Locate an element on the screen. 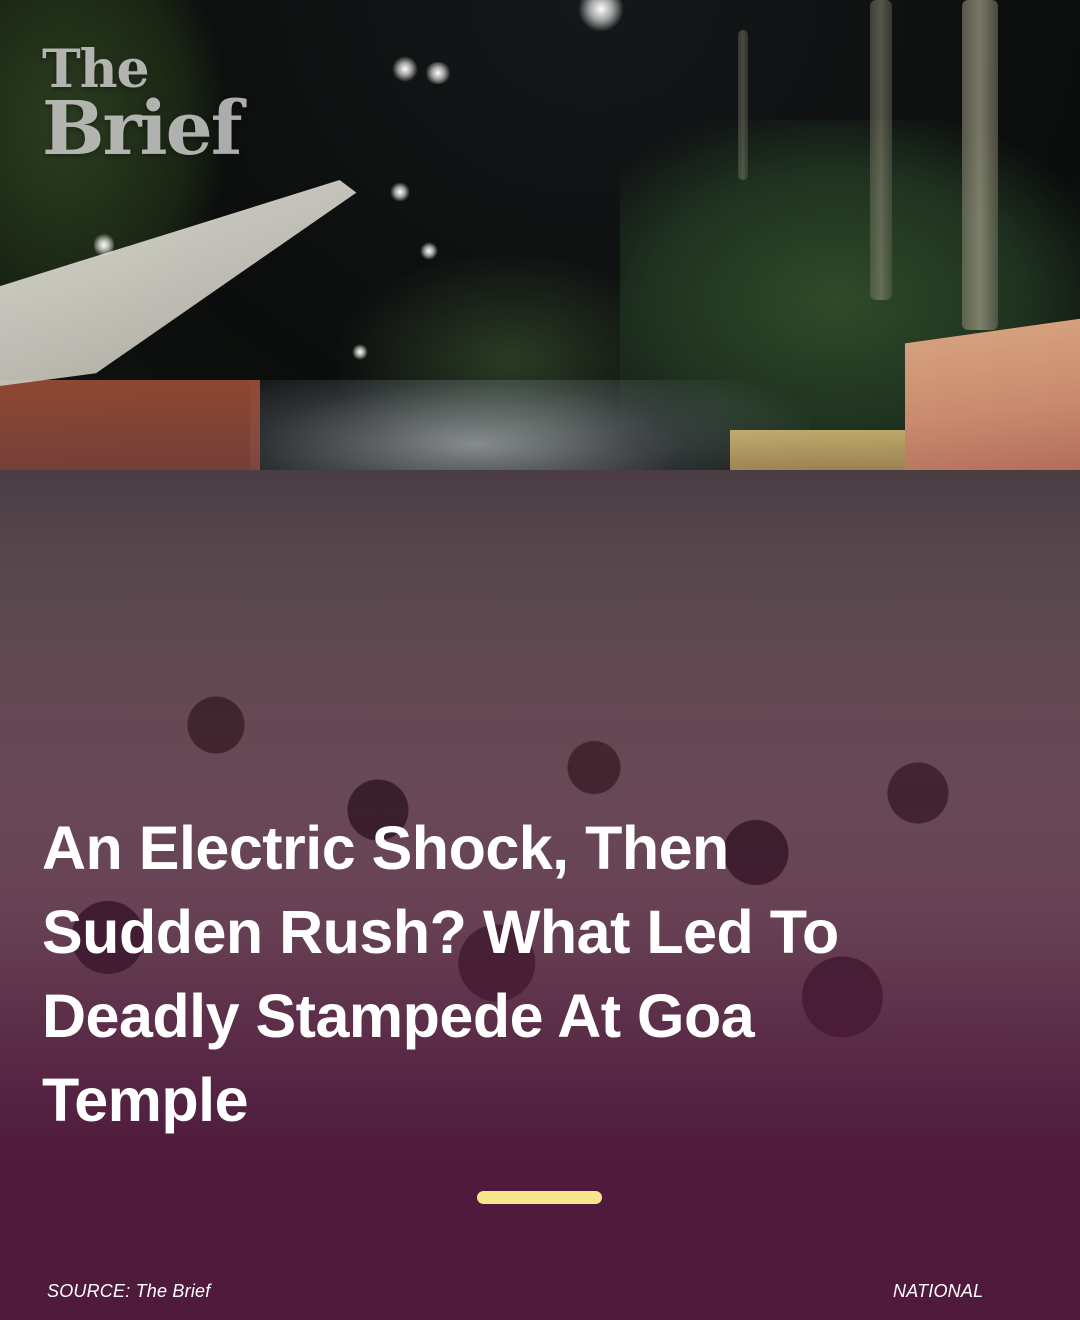 The image size is (1080, 1320). source-label: SOURCE: The Brief is located at coordinates (129, 1291).